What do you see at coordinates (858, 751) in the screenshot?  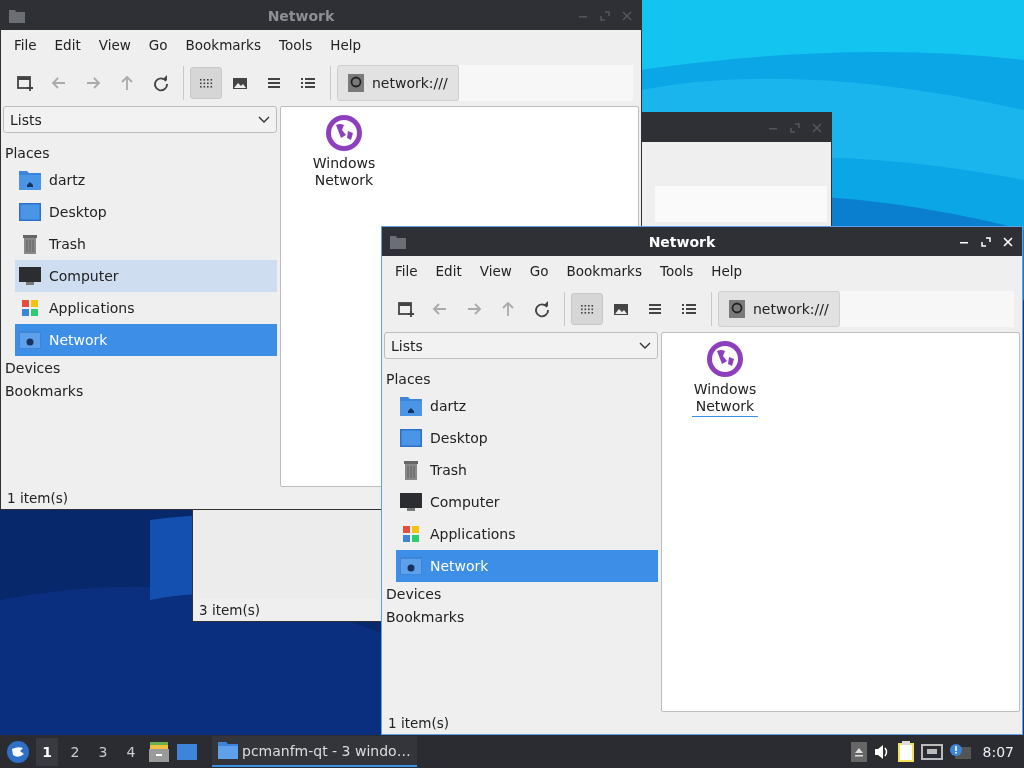 I see `eject-icon` at bounding box center [858, 751].